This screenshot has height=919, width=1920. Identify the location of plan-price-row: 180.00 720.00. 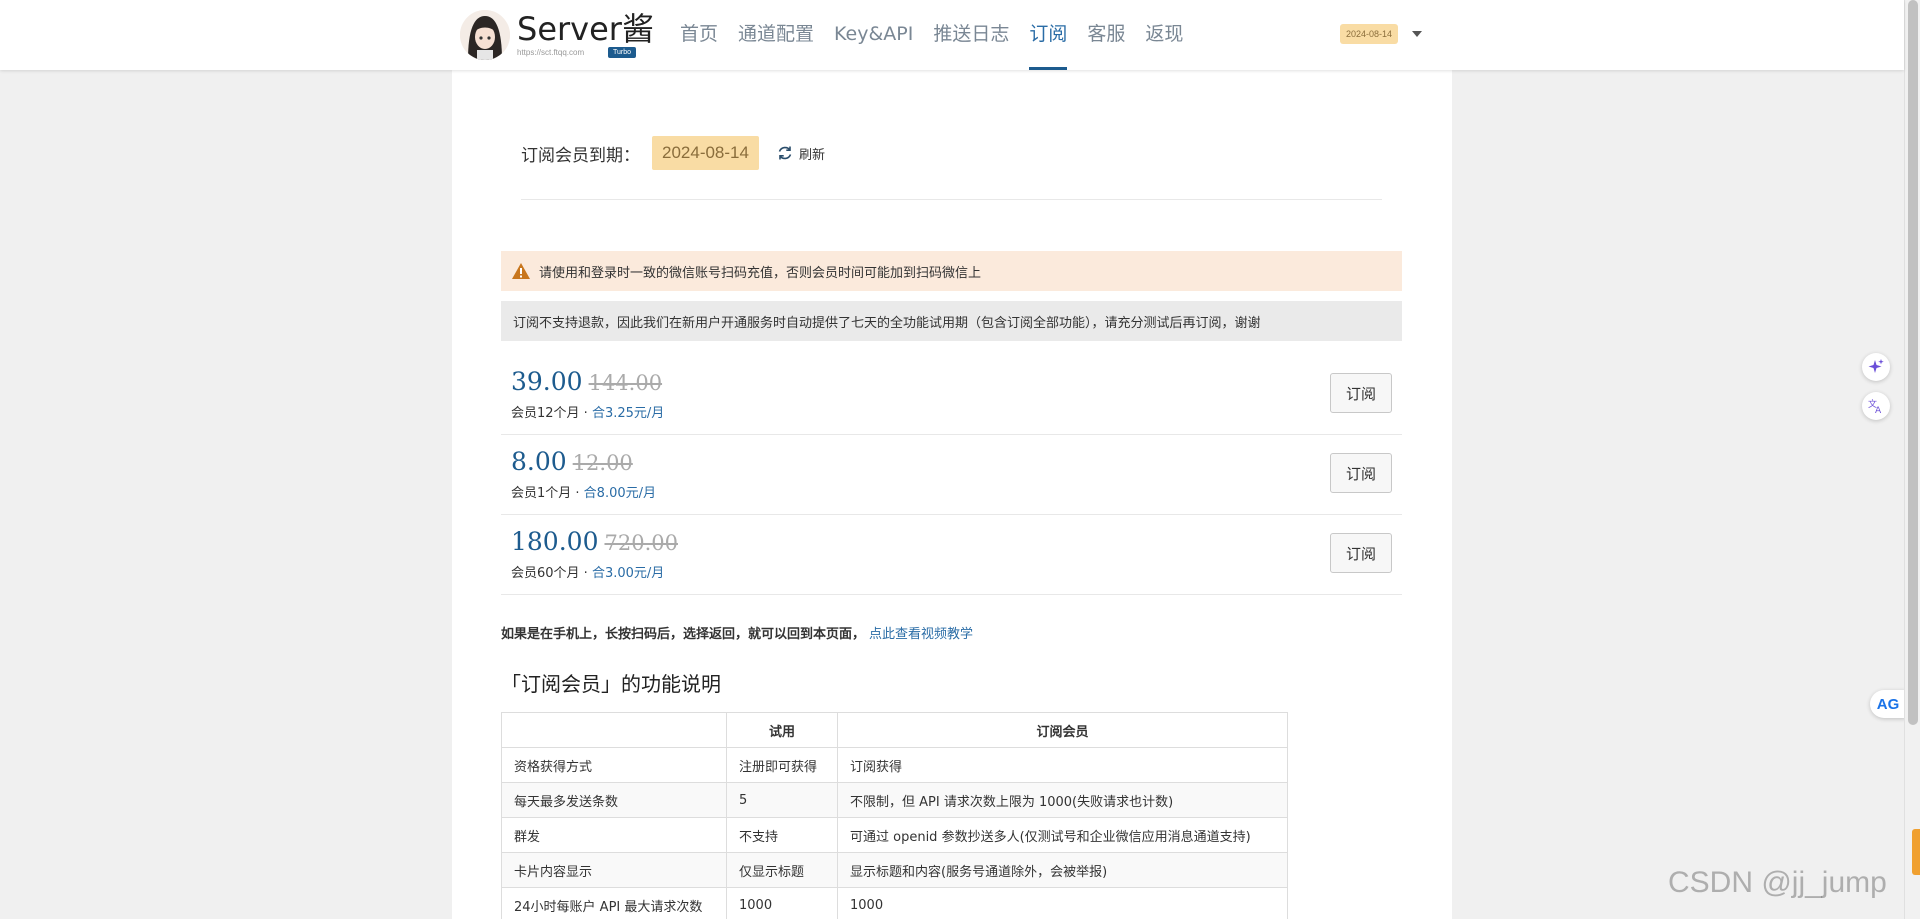
(594, 541).